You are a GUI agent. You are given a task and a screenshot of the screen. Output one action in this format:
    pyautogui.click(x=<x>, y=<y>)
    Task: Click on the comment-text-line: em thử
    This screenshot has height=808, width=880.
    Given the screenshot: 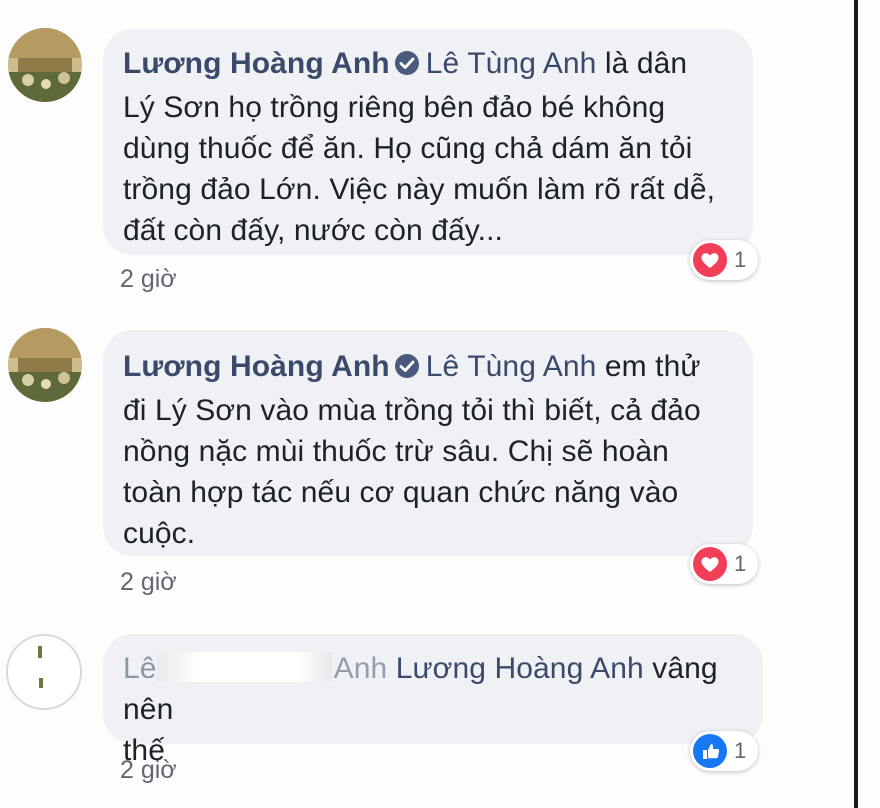 What is the action you would take?
    pyautogui.click(x=648, y=366)
    